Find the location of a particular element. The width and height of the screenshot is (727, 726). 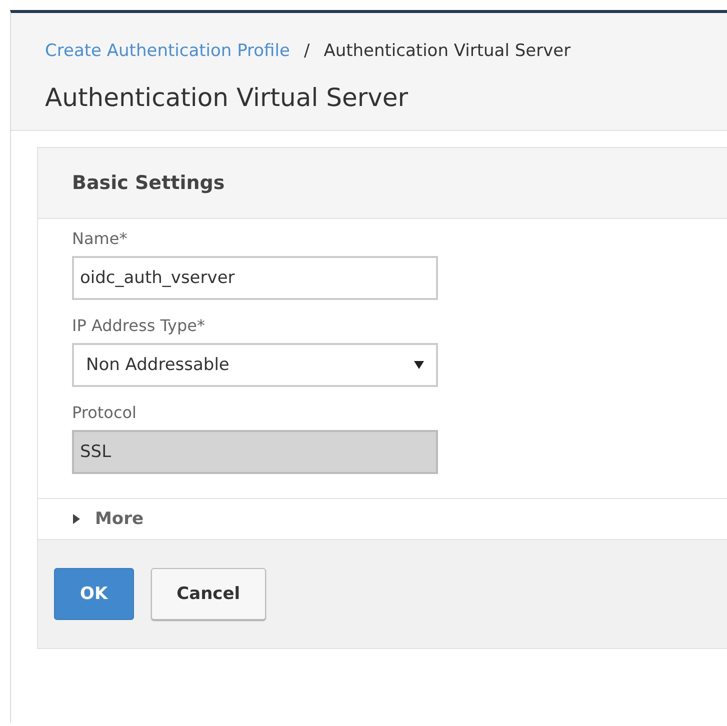

readonly-field: SSL is located at coordinates (255, 452).